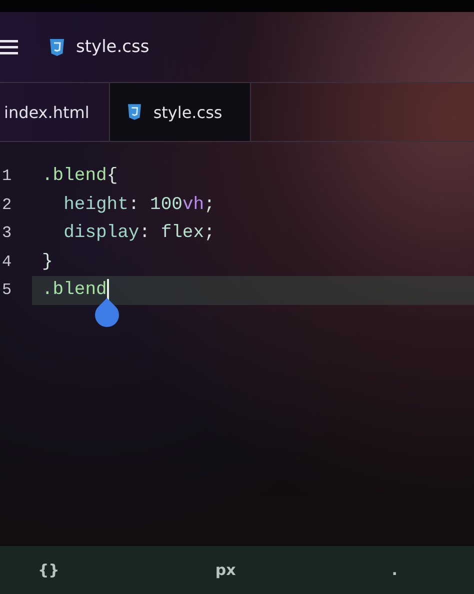 This screenshot has height=594, width=474. I want to click on line-number: 5, so click(7, 290).